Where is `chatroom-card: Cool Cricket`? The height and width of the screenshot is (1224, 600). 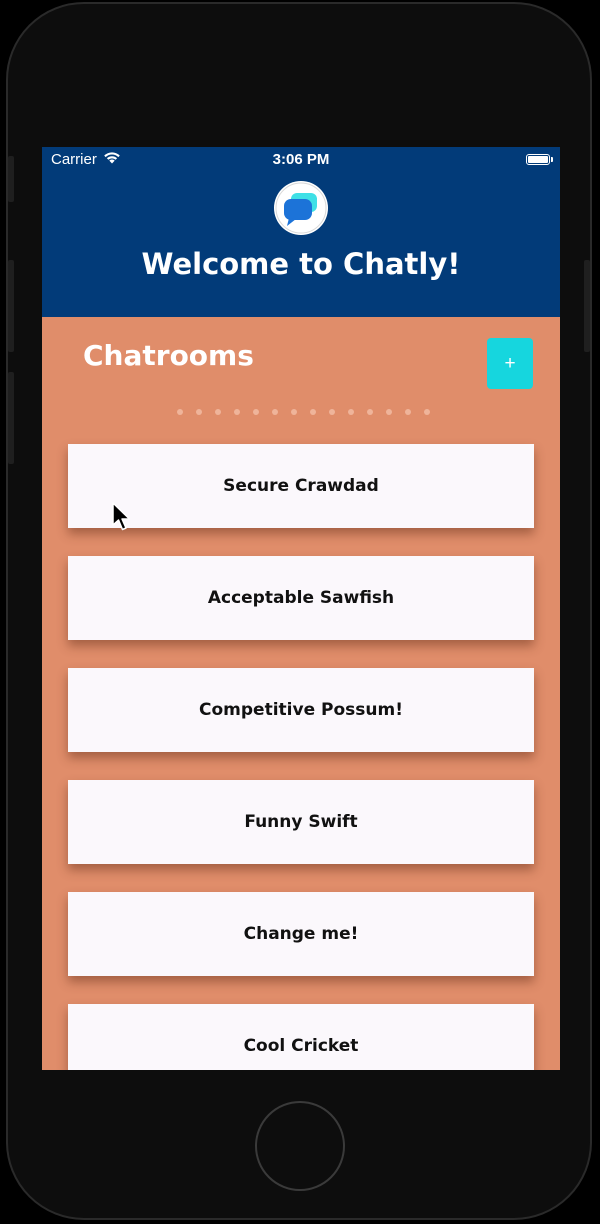
chatroom-card: Cool Cricket is located at coordinates (301, 1037).